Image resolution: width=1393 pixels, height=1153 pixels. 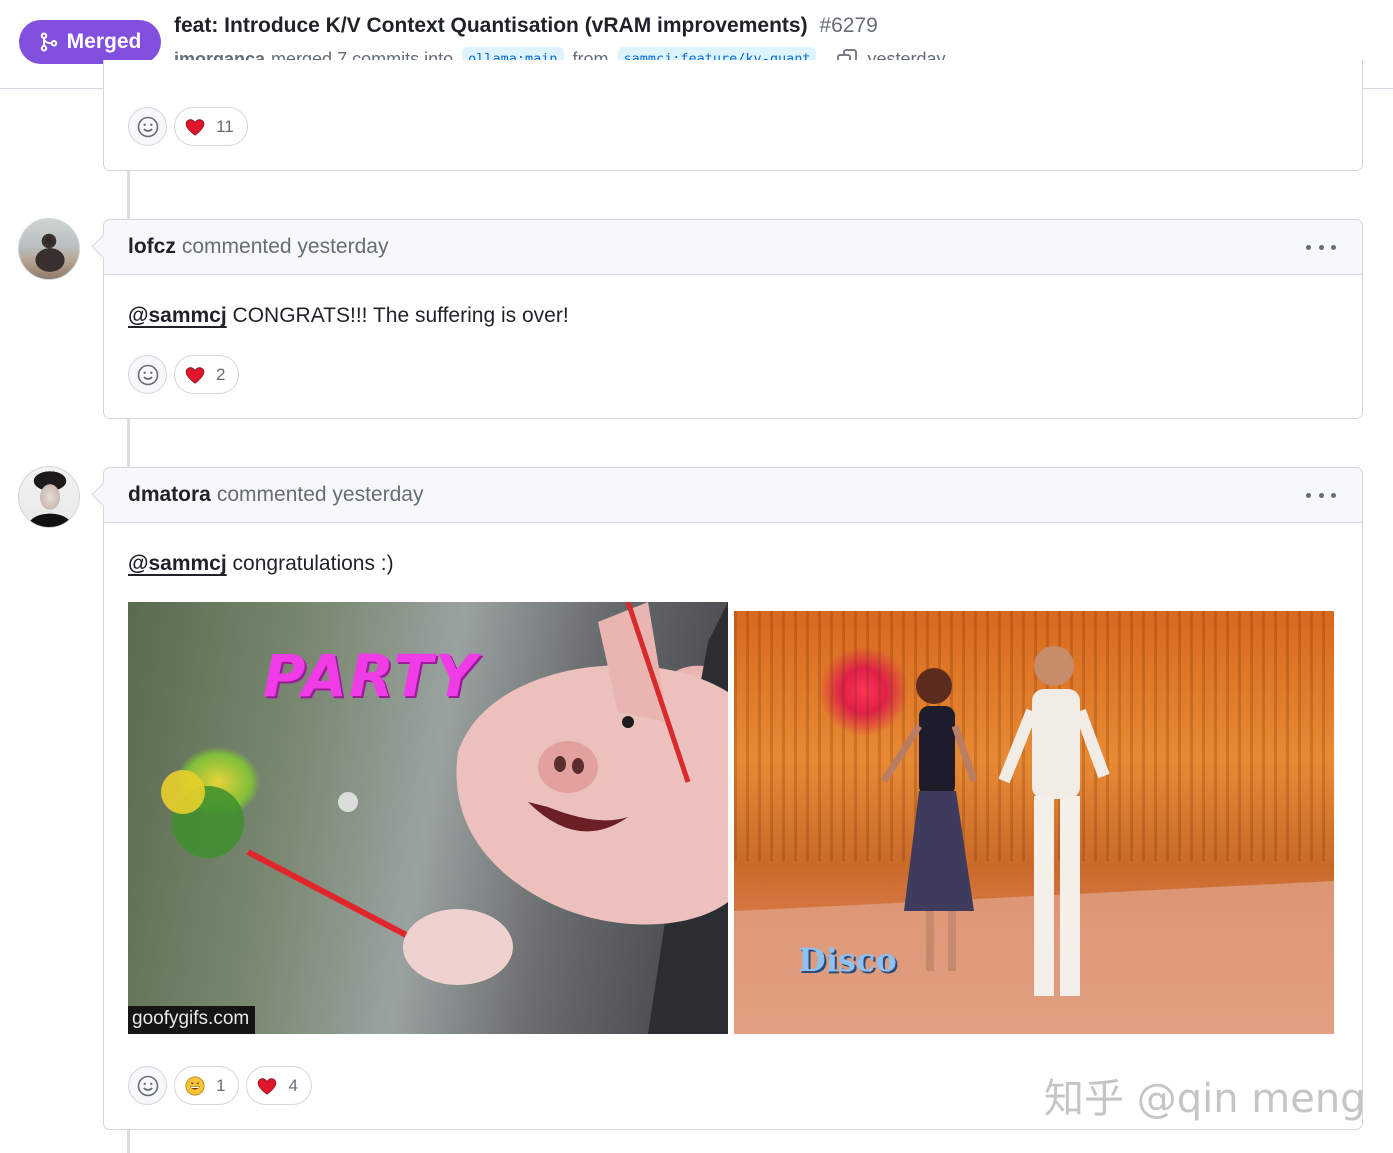 What do you see at coordinates (49, 249) in the screenshot?
I see `lofcz-avatar` at bounding box center [49, 249].